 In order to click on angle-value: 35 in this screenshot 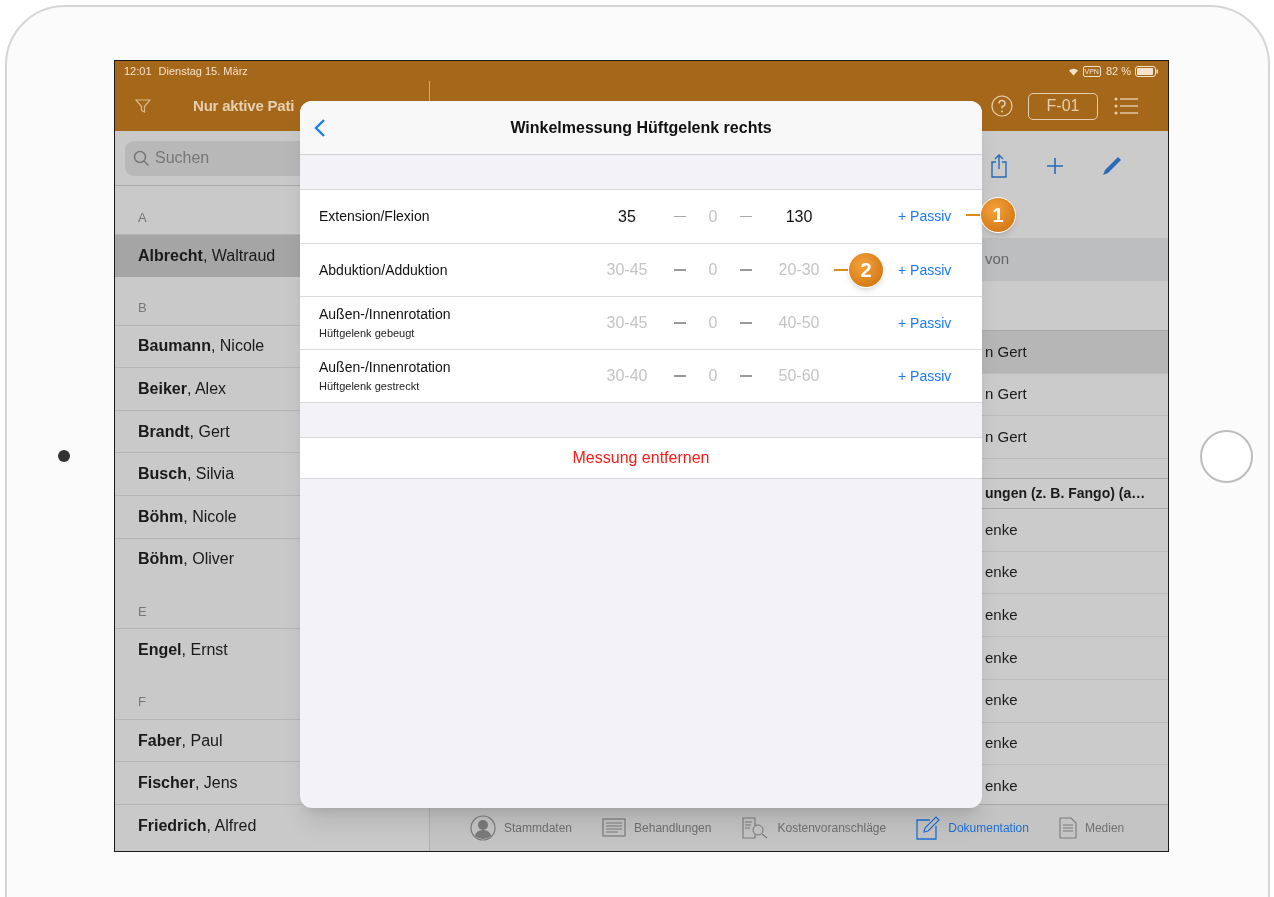, I will do `click(627, 216)`.